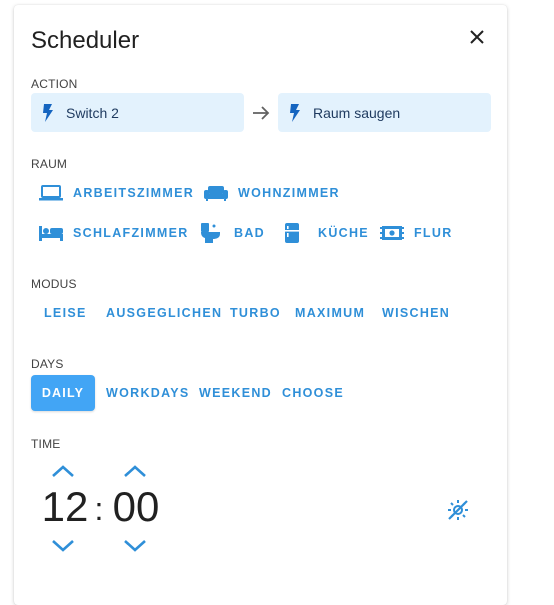 The image size is (554, 605). I want to click on minutes-value: 00, so click(136, 507).